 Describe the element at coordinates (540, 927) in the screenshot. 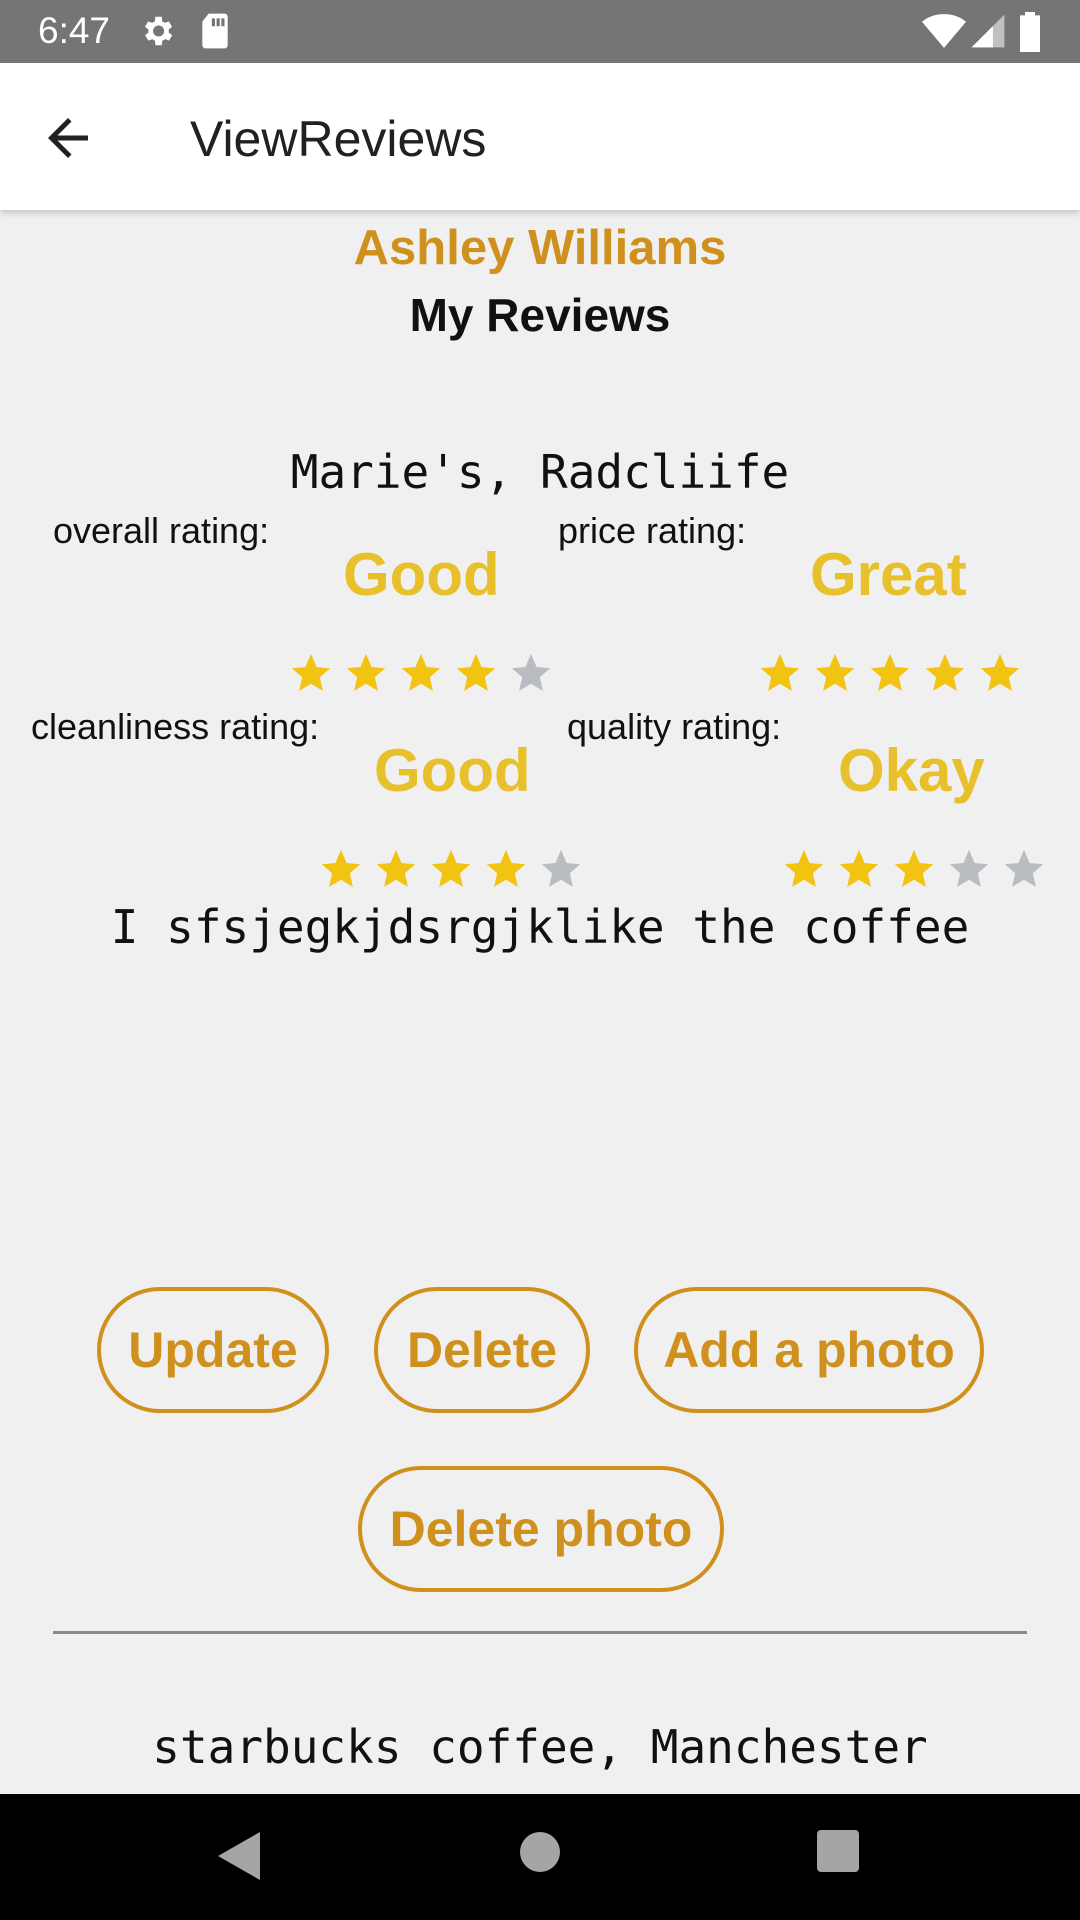

I see `review-comment: I sfsjegkjdsrgjklike the coffee` at that location.